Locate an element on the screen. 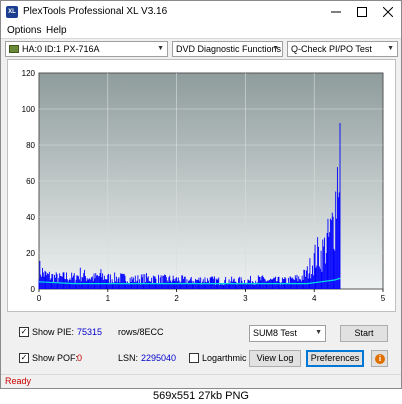 The image size is (402, 404). drive-select-value: HA:0 ID:1 PX-716A is located at coordinates (61, 49).